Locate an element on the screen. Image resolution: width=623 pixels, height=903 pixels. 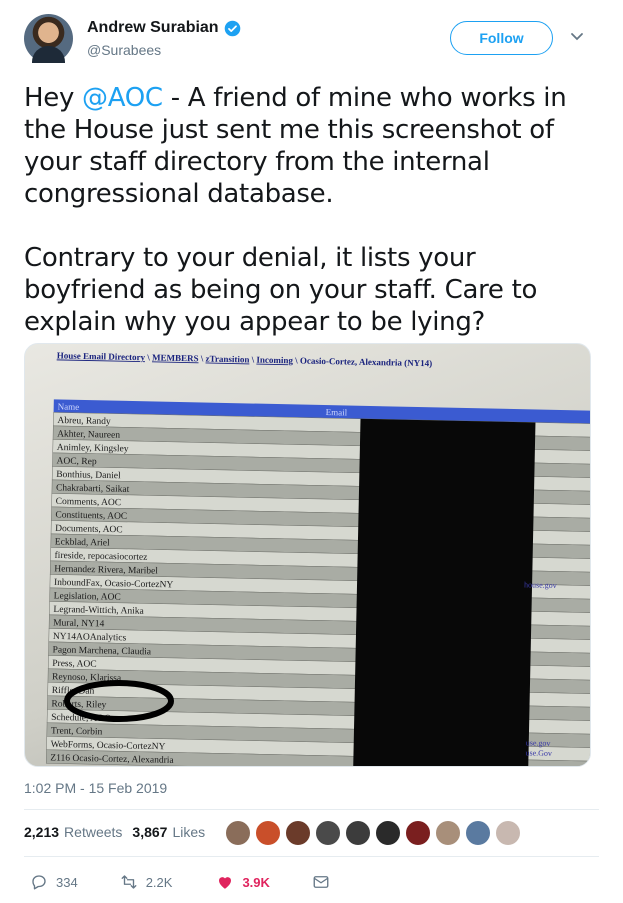
directory-row-name: AOC, Rep is located at coordinates (76, 461).